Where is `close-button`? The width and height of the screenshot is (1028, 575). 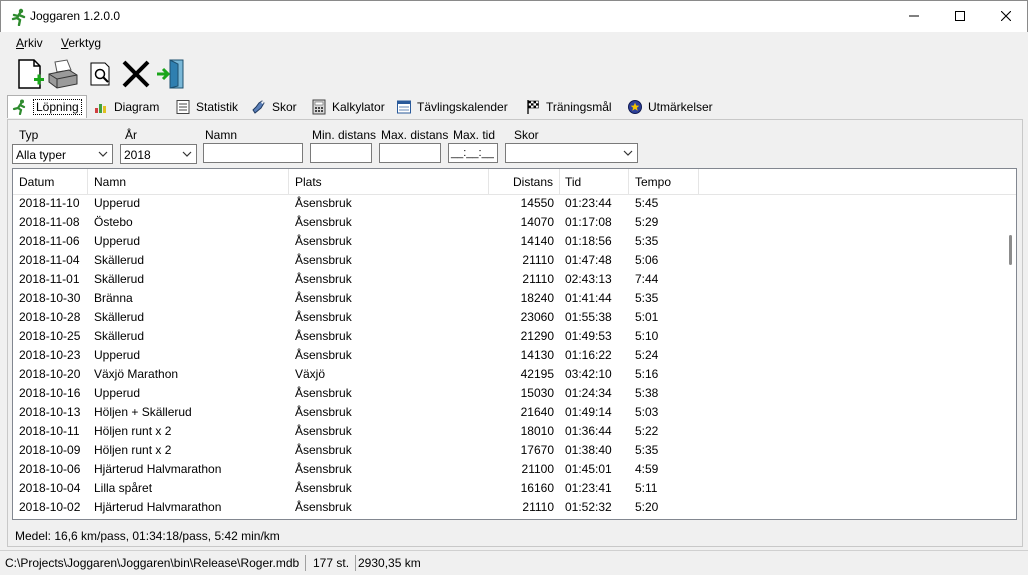
close-button is located at coordinates (1005, 16).